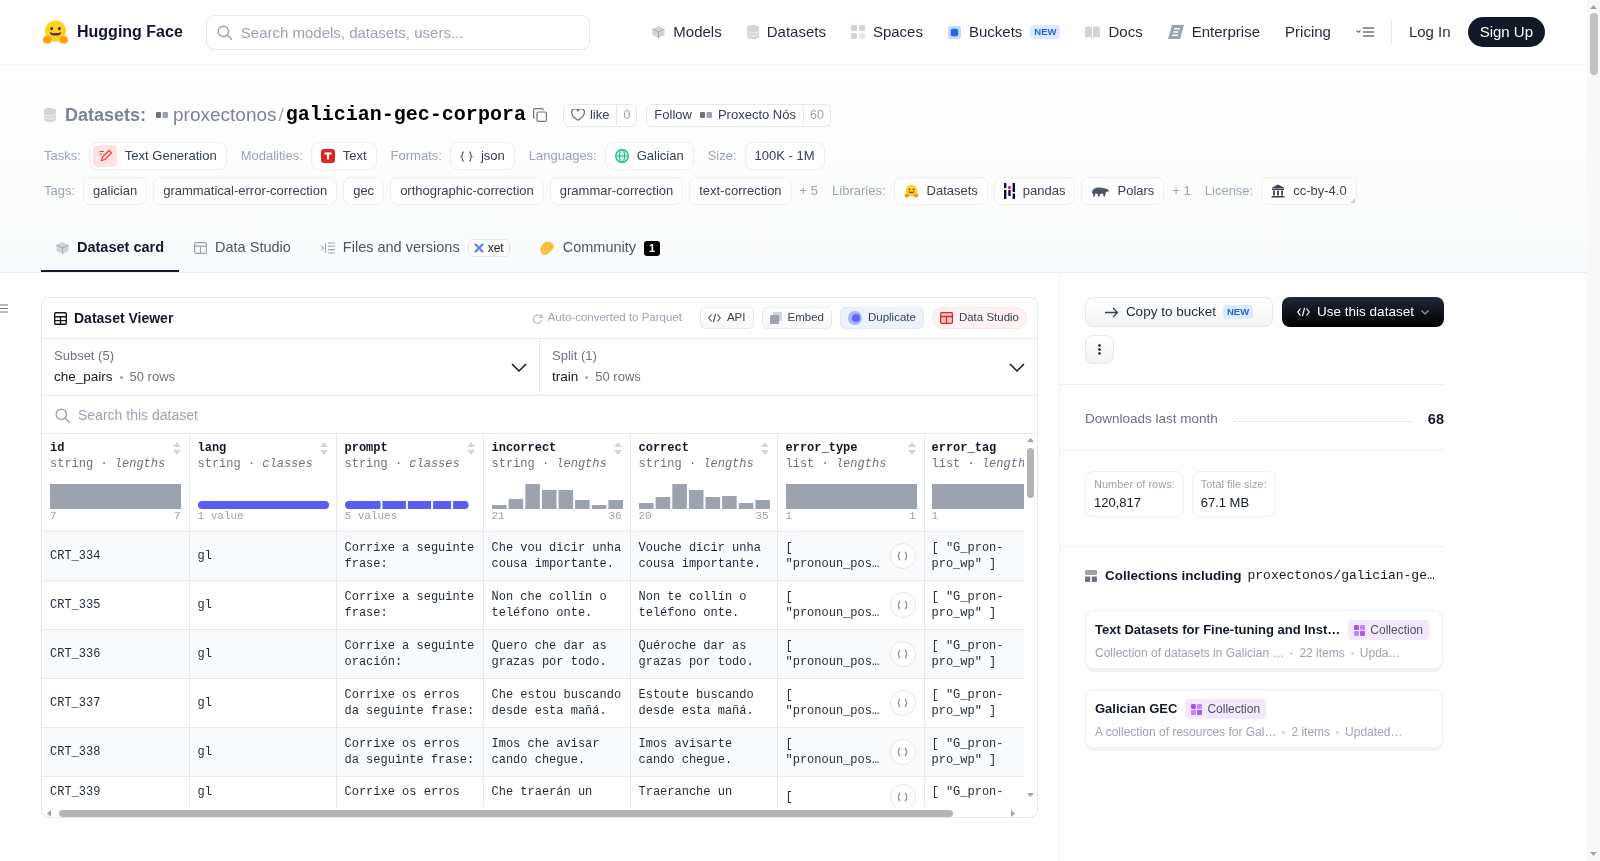 The height and width of the screenshot is (861, 1600). What do you see at coordinates (1004, 32) in the screenshot?
I see `nav-link: Buckets NEW` at bounding box center [1004, 32].